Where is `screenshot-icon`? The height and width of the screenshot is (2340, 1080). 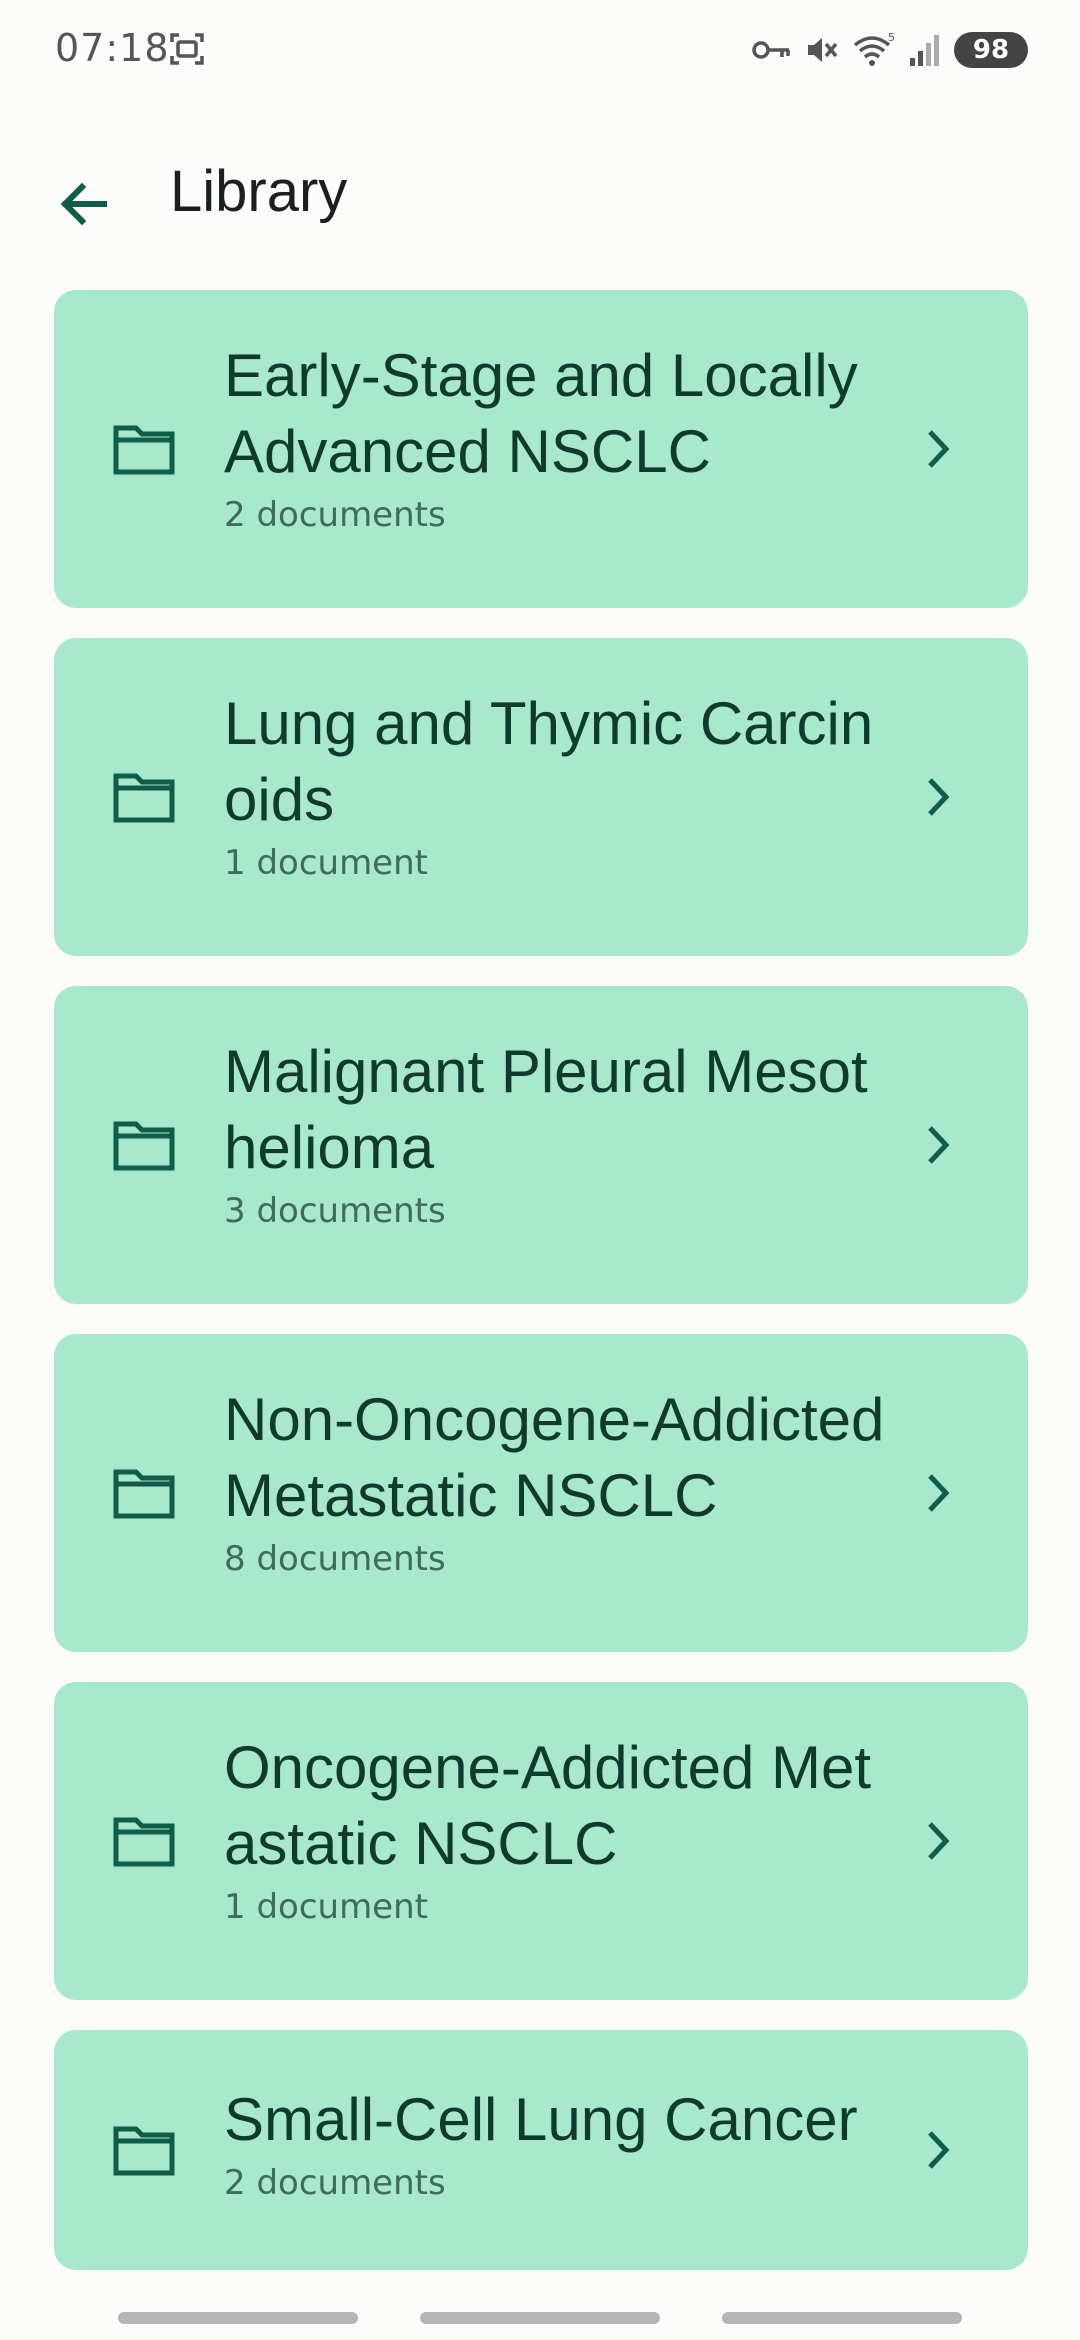 screenshot-icon is located at coordinates (187, 49).